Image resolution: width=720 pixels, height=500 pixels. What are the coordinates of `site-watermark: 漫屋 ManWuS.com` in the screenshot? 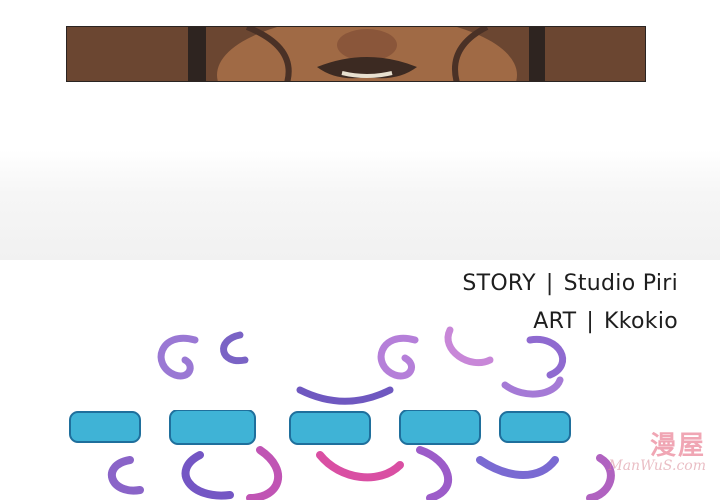 It's located at (657, 449).